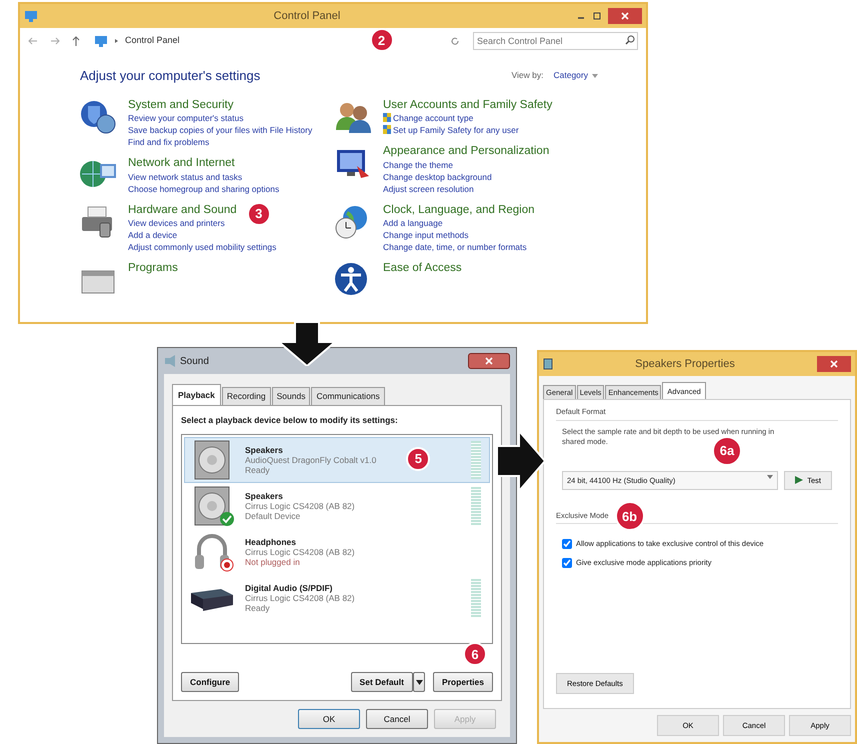 The image size is (857, 744). I want to click on task-link: Set up Family Safety for any user, so click(467, 130).